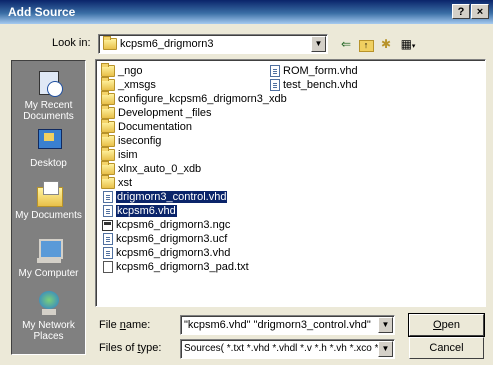 This screenshot has height=365, width=493. Describe the element at coordinates (366, 44) in the screenshot. I see `up-folder-icon: ↑` at that location.